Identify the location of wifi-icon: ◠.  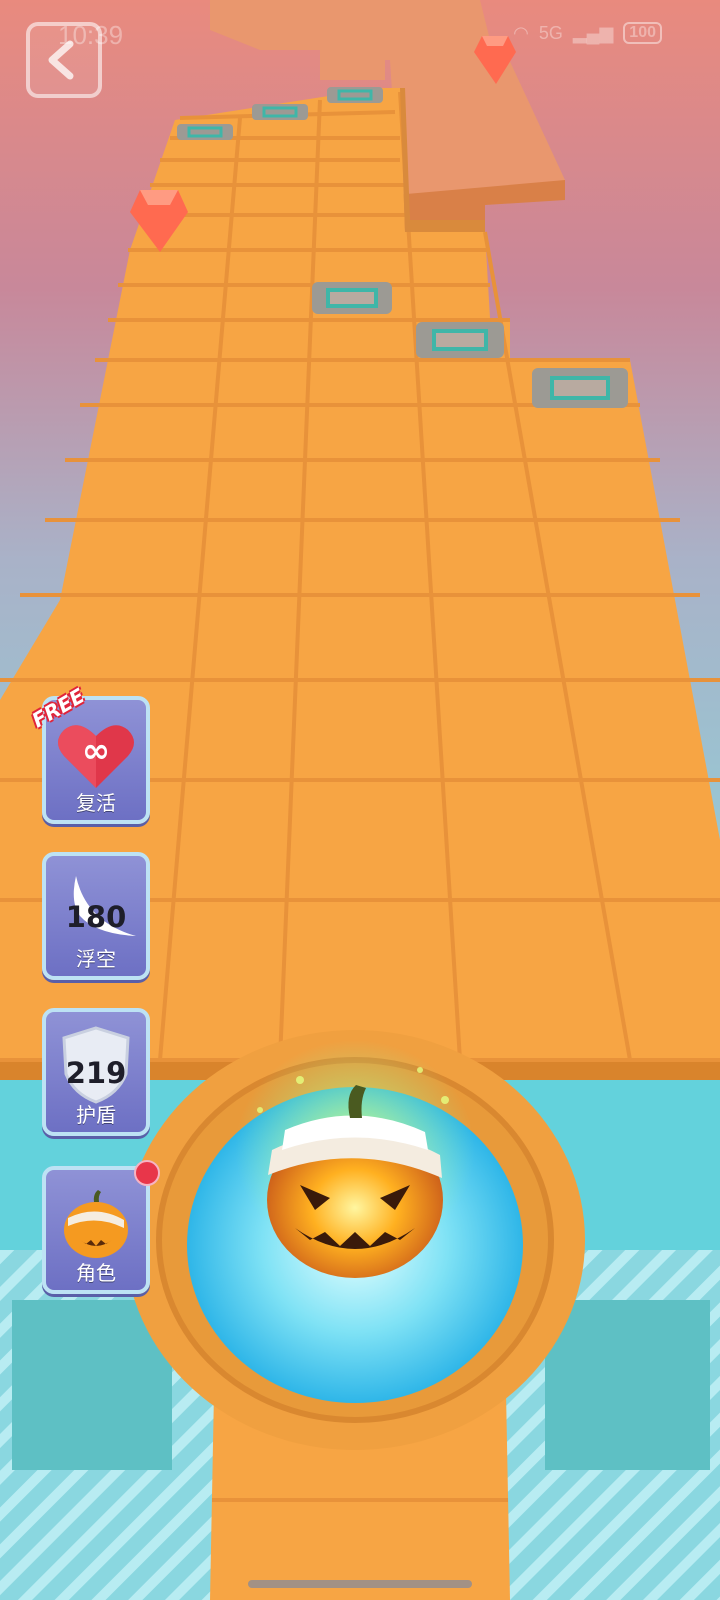
(521, 32).